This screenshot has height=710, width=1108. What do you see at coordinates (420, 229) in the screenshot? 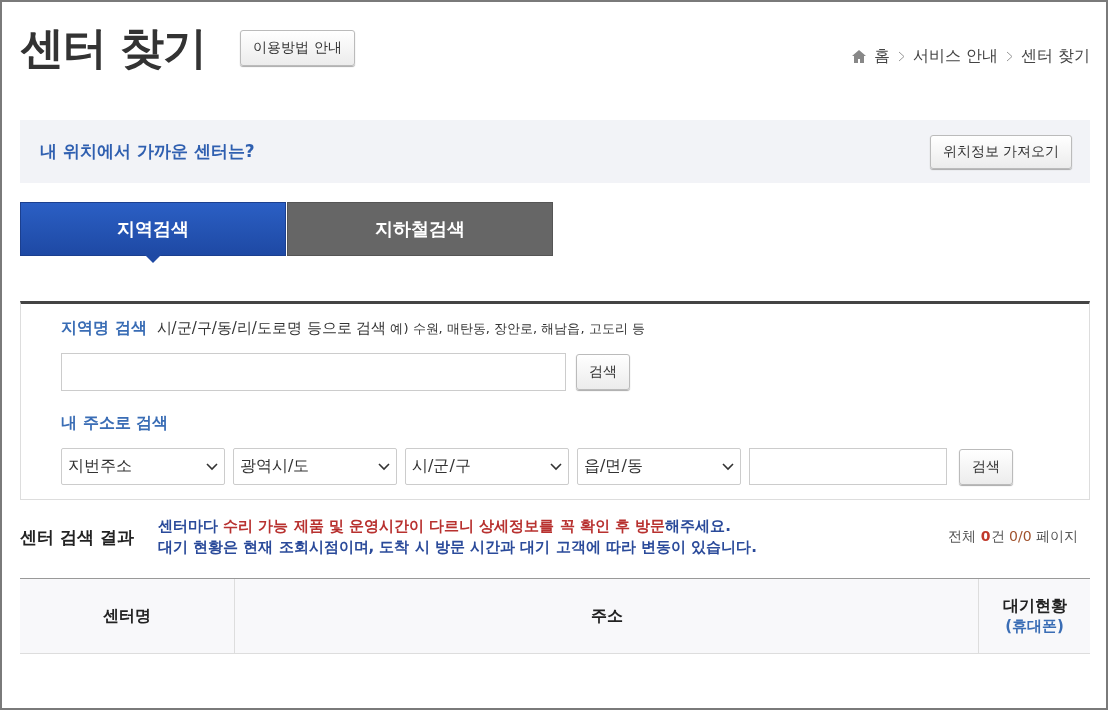
I see `search-tab: 지하철검색` at bounding box center [420, 229].